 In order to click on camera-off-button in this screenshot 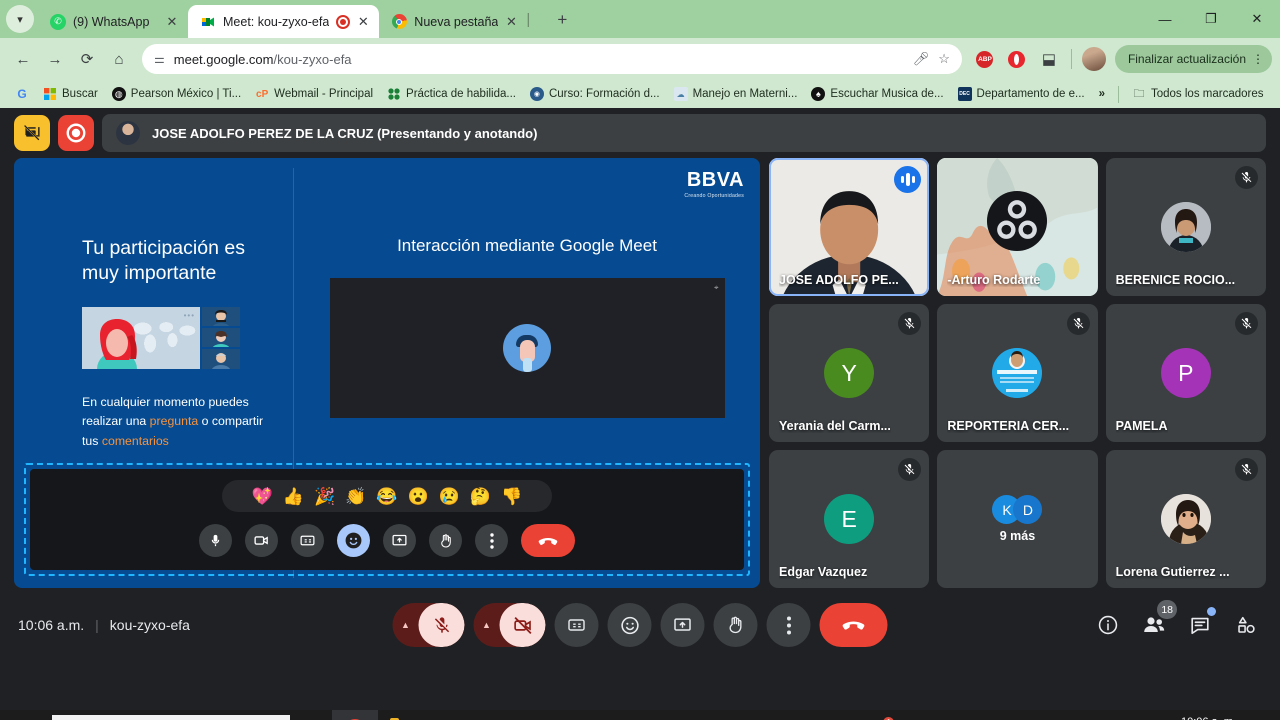, I will do `click(522, 625)`.